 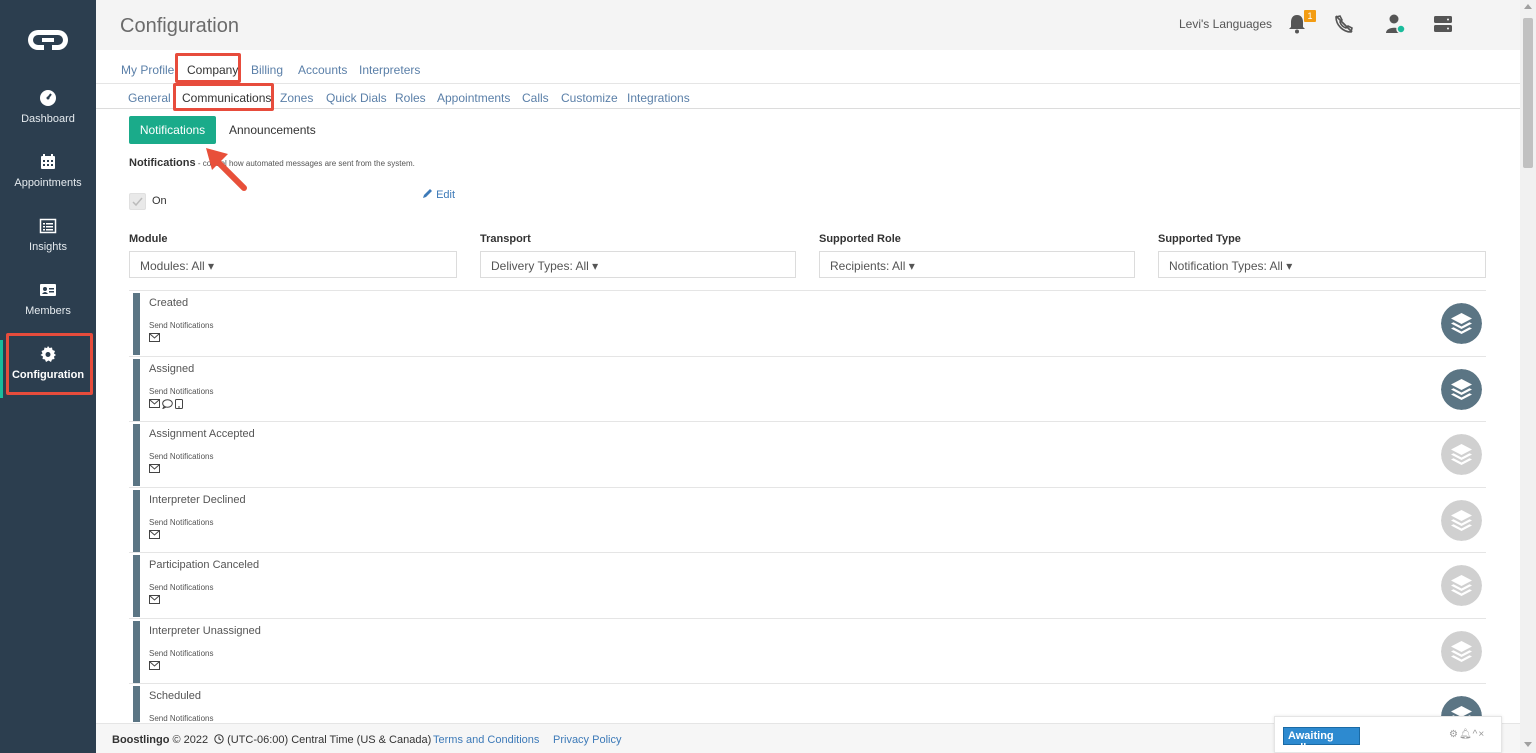 I want to click on nav-label: Appointments, so click(x=48, y=183).